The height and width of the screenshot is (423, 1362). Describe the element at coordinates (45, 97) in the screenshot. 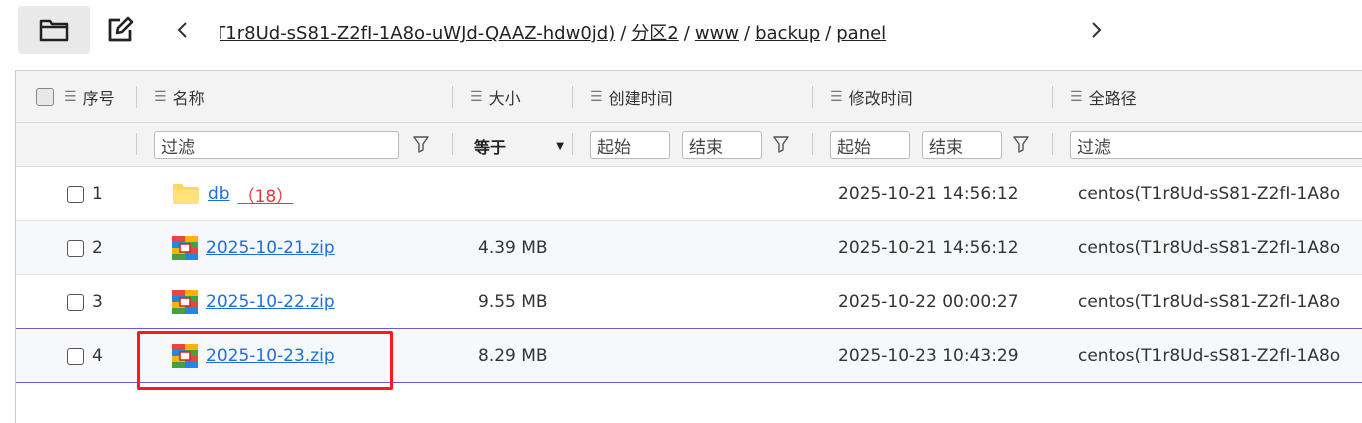

I see `select-all-checkbox` at that location.